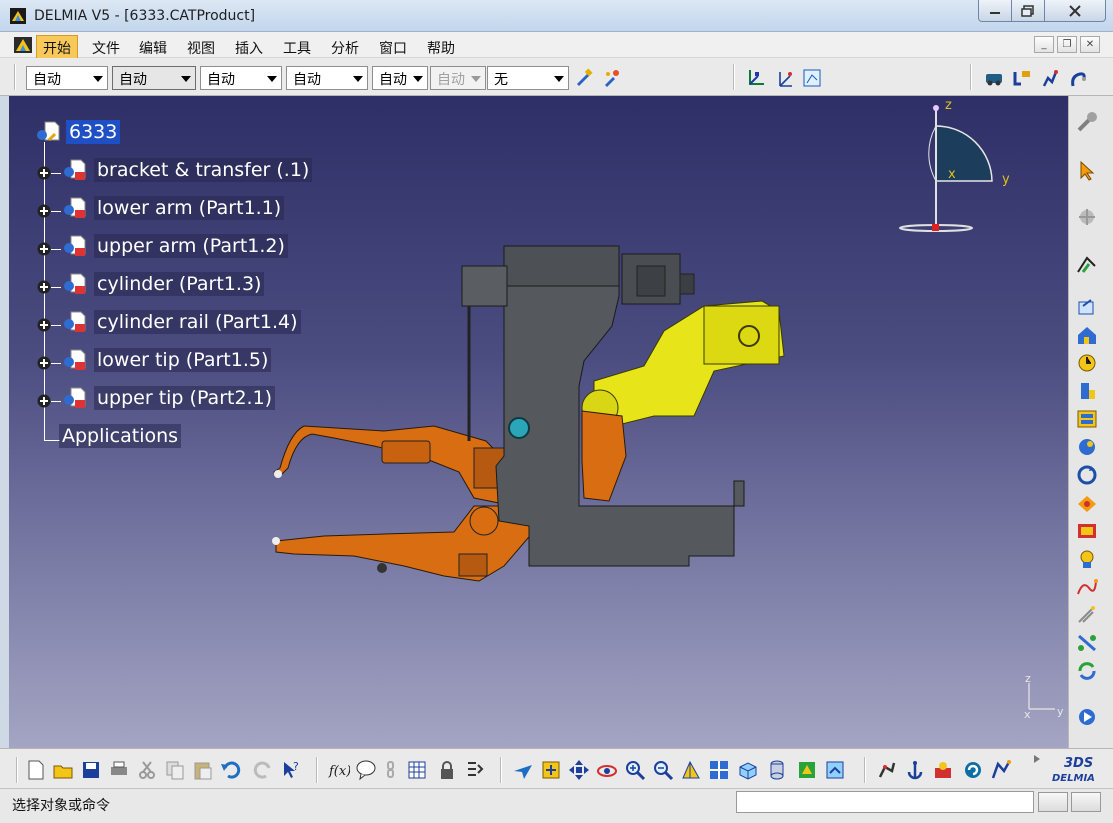  I want to click on doc-restore-button: ❐, so click(1067, 44).